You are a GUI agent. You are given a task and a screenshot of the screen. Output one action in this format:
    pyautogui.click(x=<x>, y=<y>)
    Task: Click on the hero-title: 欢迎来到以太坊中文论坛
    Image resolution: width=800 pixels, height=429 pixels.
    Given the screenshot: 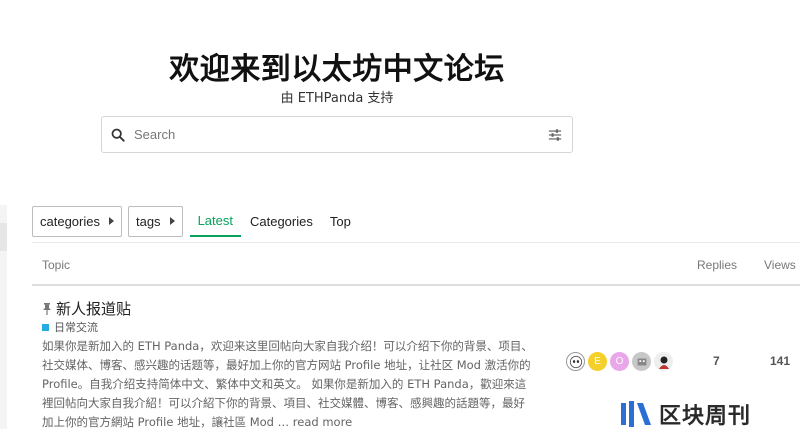 What is the action you would take?
    pyautogui.click(x=337, y=69)
    